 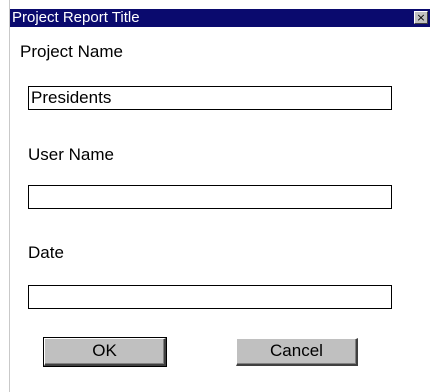 What do you see at coordinates (71, 51) in the screenshot?
I see `project-name-label: Project Name` at bounding box center [71, 51].